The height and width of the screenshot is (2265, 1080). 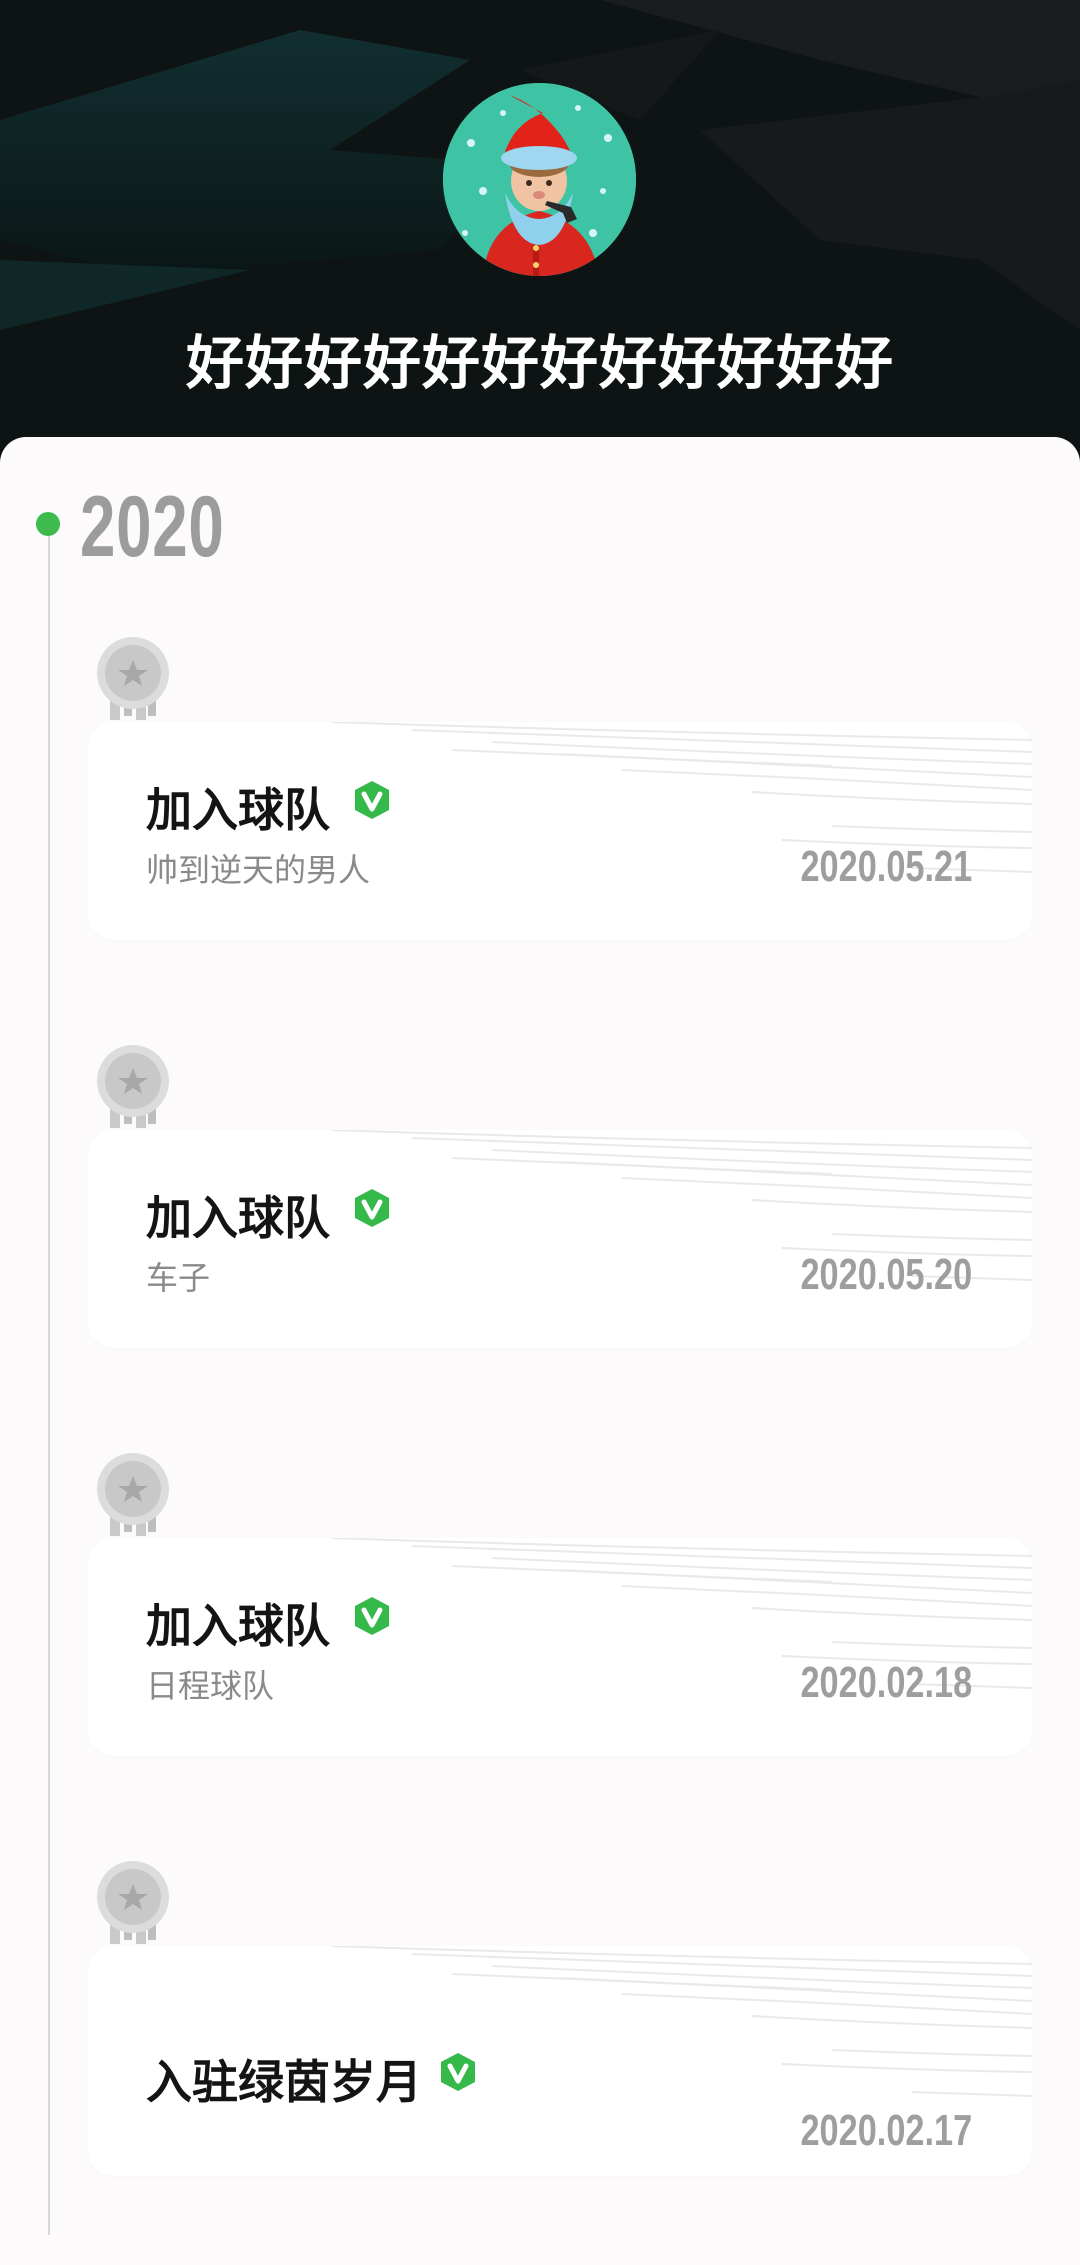 What do you see at coordinates (178, 1278) in the screenshot?
I see `event-subtitle: 车子` at bounding box center [178, 1278].